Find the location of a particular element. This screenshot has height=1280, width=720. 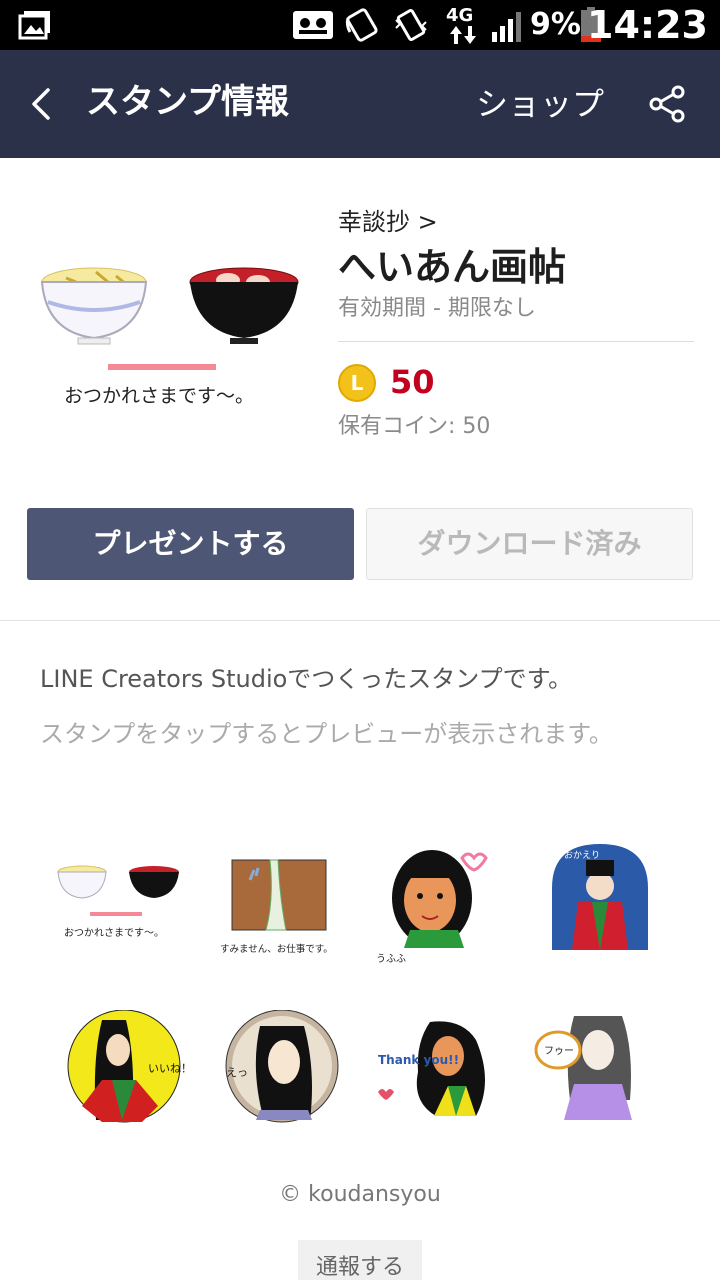

nfc-icon is located at coordinates (361, 25).